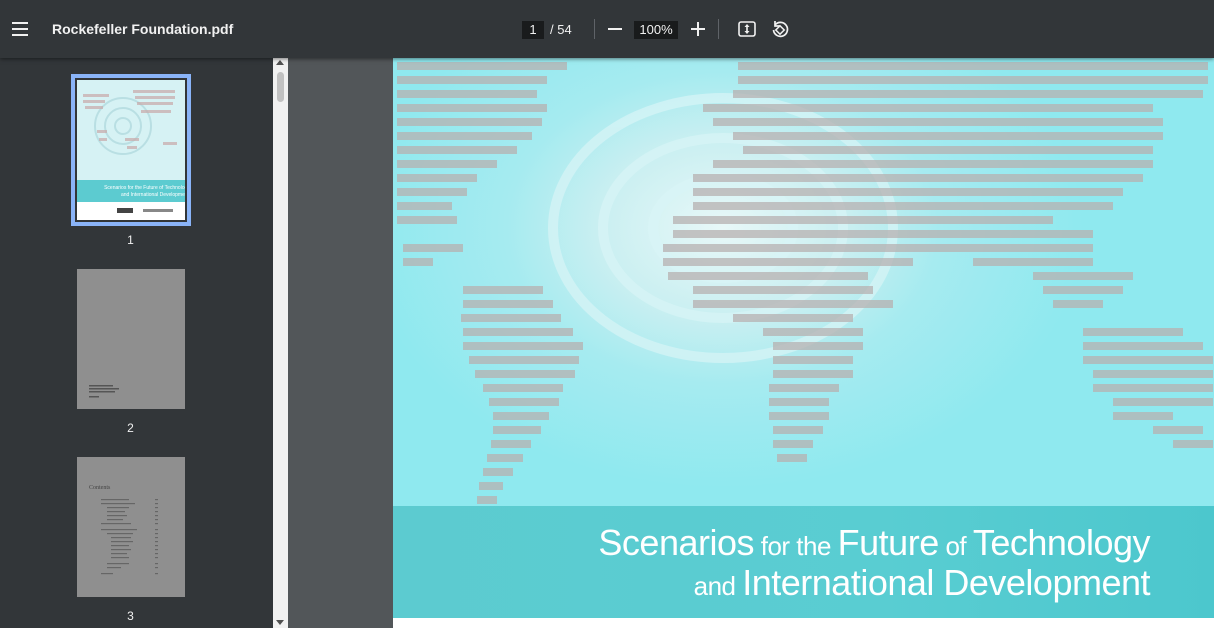 This screenshot has height=628, width=1214. I want to click on thumbnail-label: 3, so click(130, 616).